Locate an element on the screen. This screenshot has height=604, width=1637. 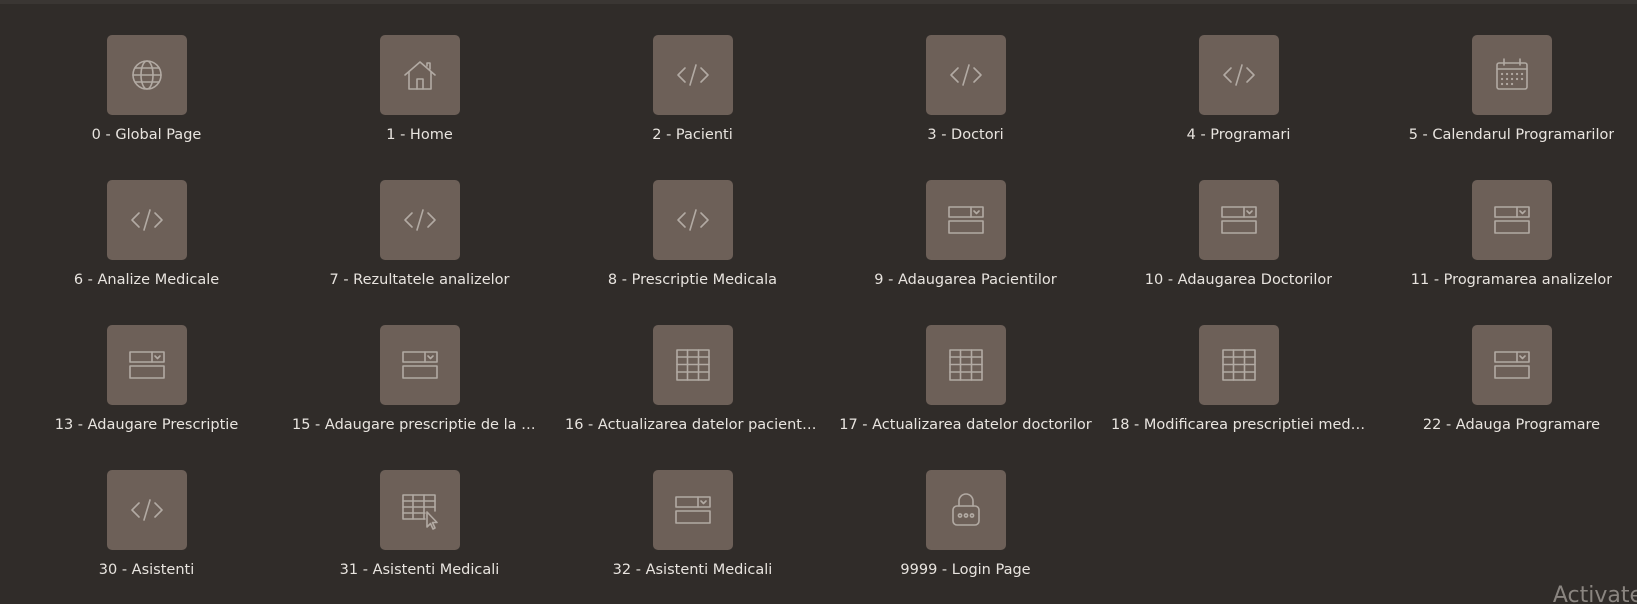
page-tile: 13 - Adaugare Prescriptie is located at coordinates (146, 364).